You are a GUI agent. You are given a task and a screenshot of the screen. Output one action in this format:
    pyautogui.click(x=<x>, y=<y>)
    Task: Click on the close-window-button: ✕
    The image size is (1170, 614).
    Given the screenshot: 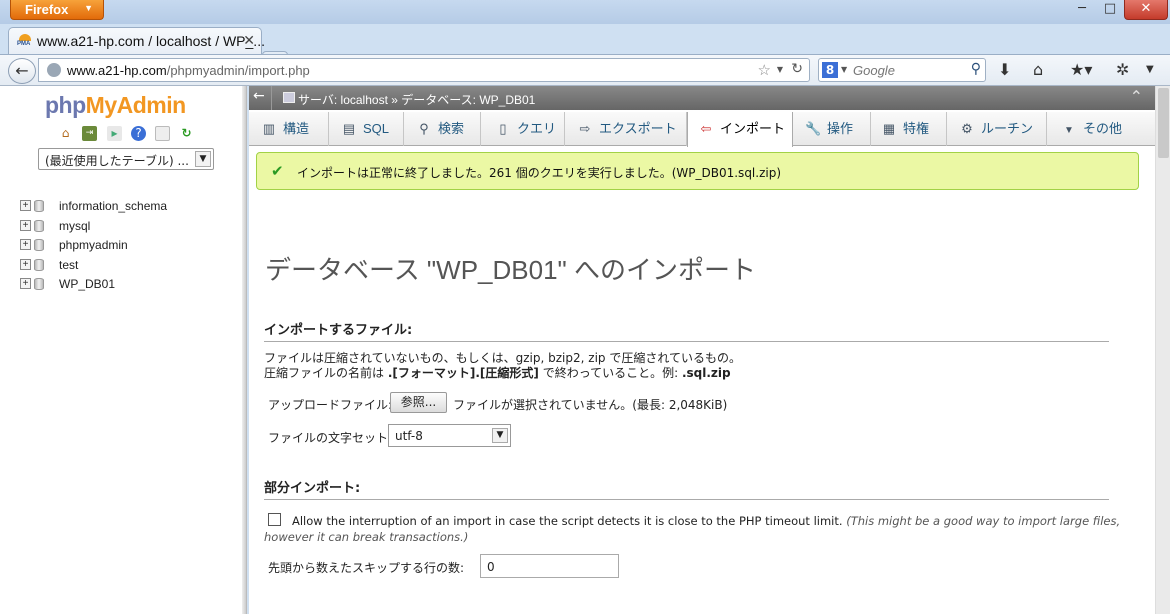 What is the action you would take?
    pyautogui.click(x=1146, y=10)
    